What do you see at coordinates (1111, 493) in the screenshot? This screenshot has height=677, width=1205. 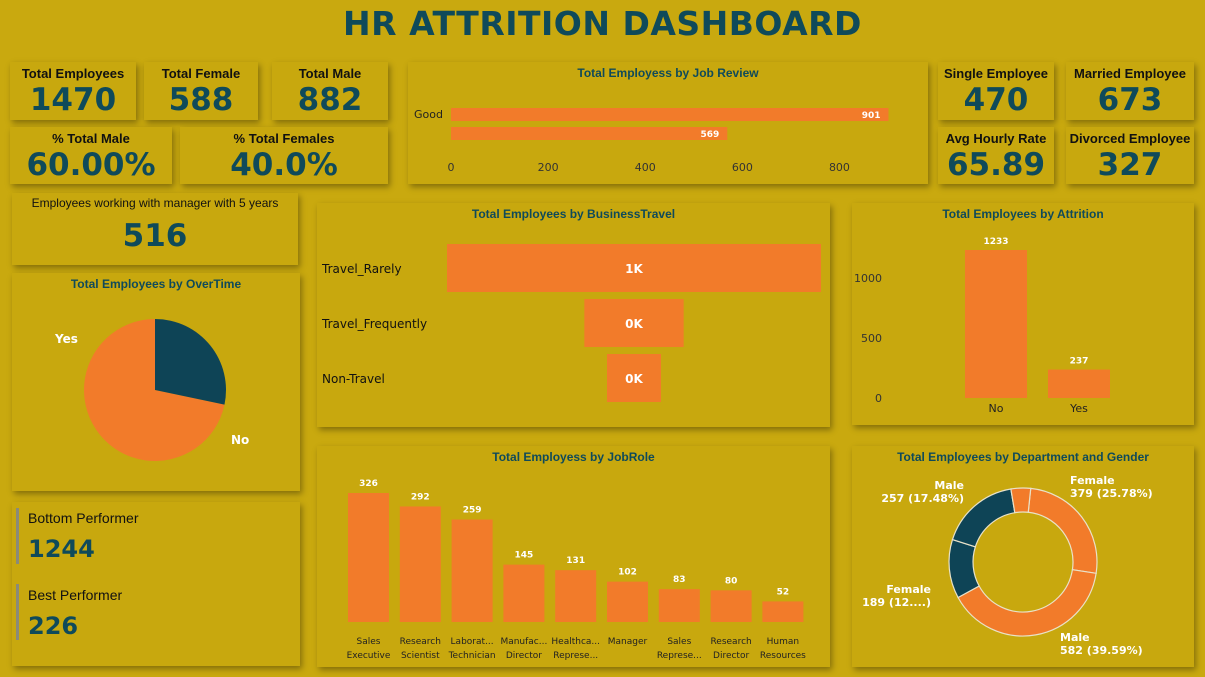 I see `dept-gender-value: 379 (25.78%)` at bounding box center [1111, 493].